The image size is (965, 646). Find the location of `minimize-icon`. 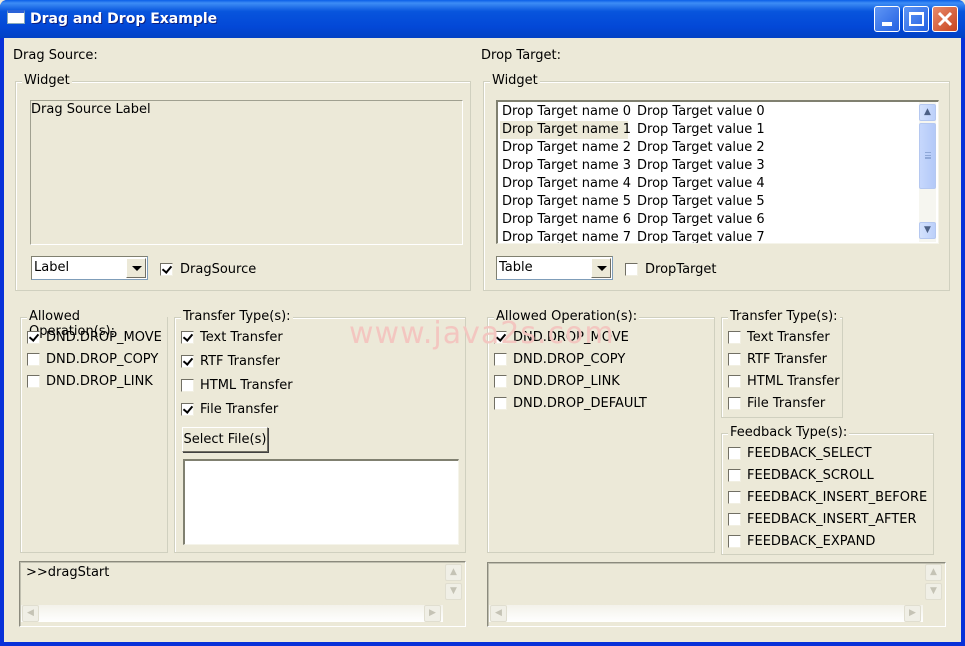

minimize-icon is located at coordinates (887, 24).